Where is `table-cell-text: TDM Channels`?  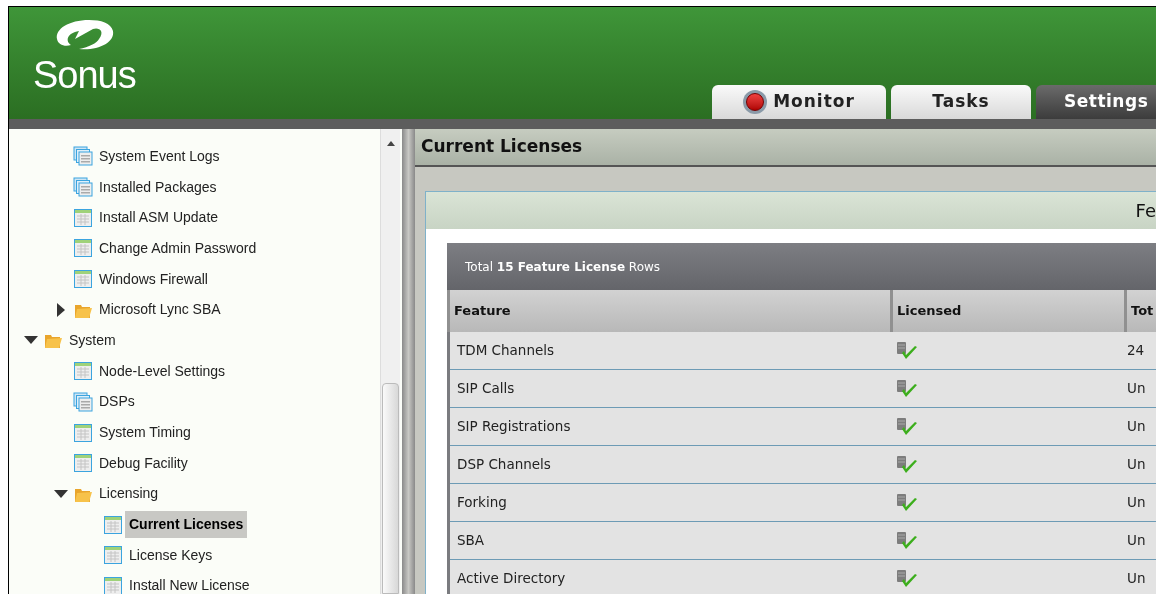 table-cell-text: TDM Channels is located at coordinates (506, 351).